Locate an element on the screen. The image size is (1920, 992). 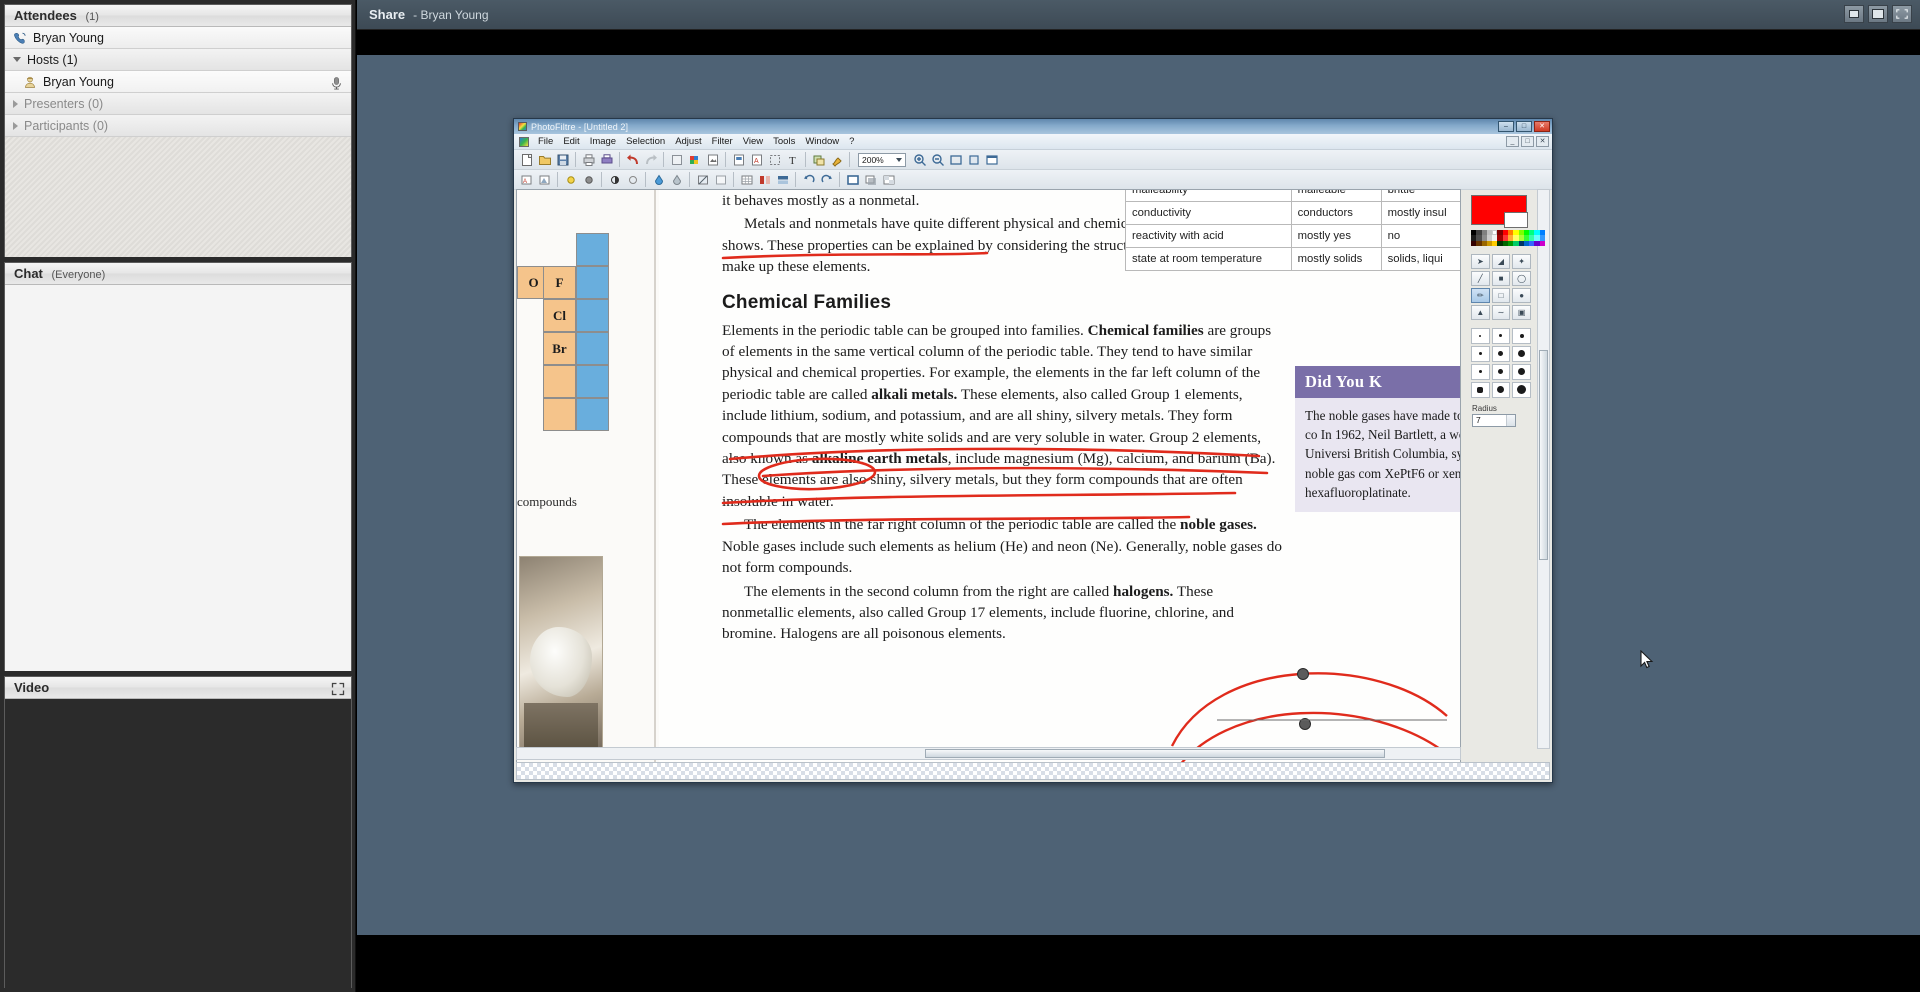
tool-stamp-icon: ◯ is located at coordinates (1521, 278).